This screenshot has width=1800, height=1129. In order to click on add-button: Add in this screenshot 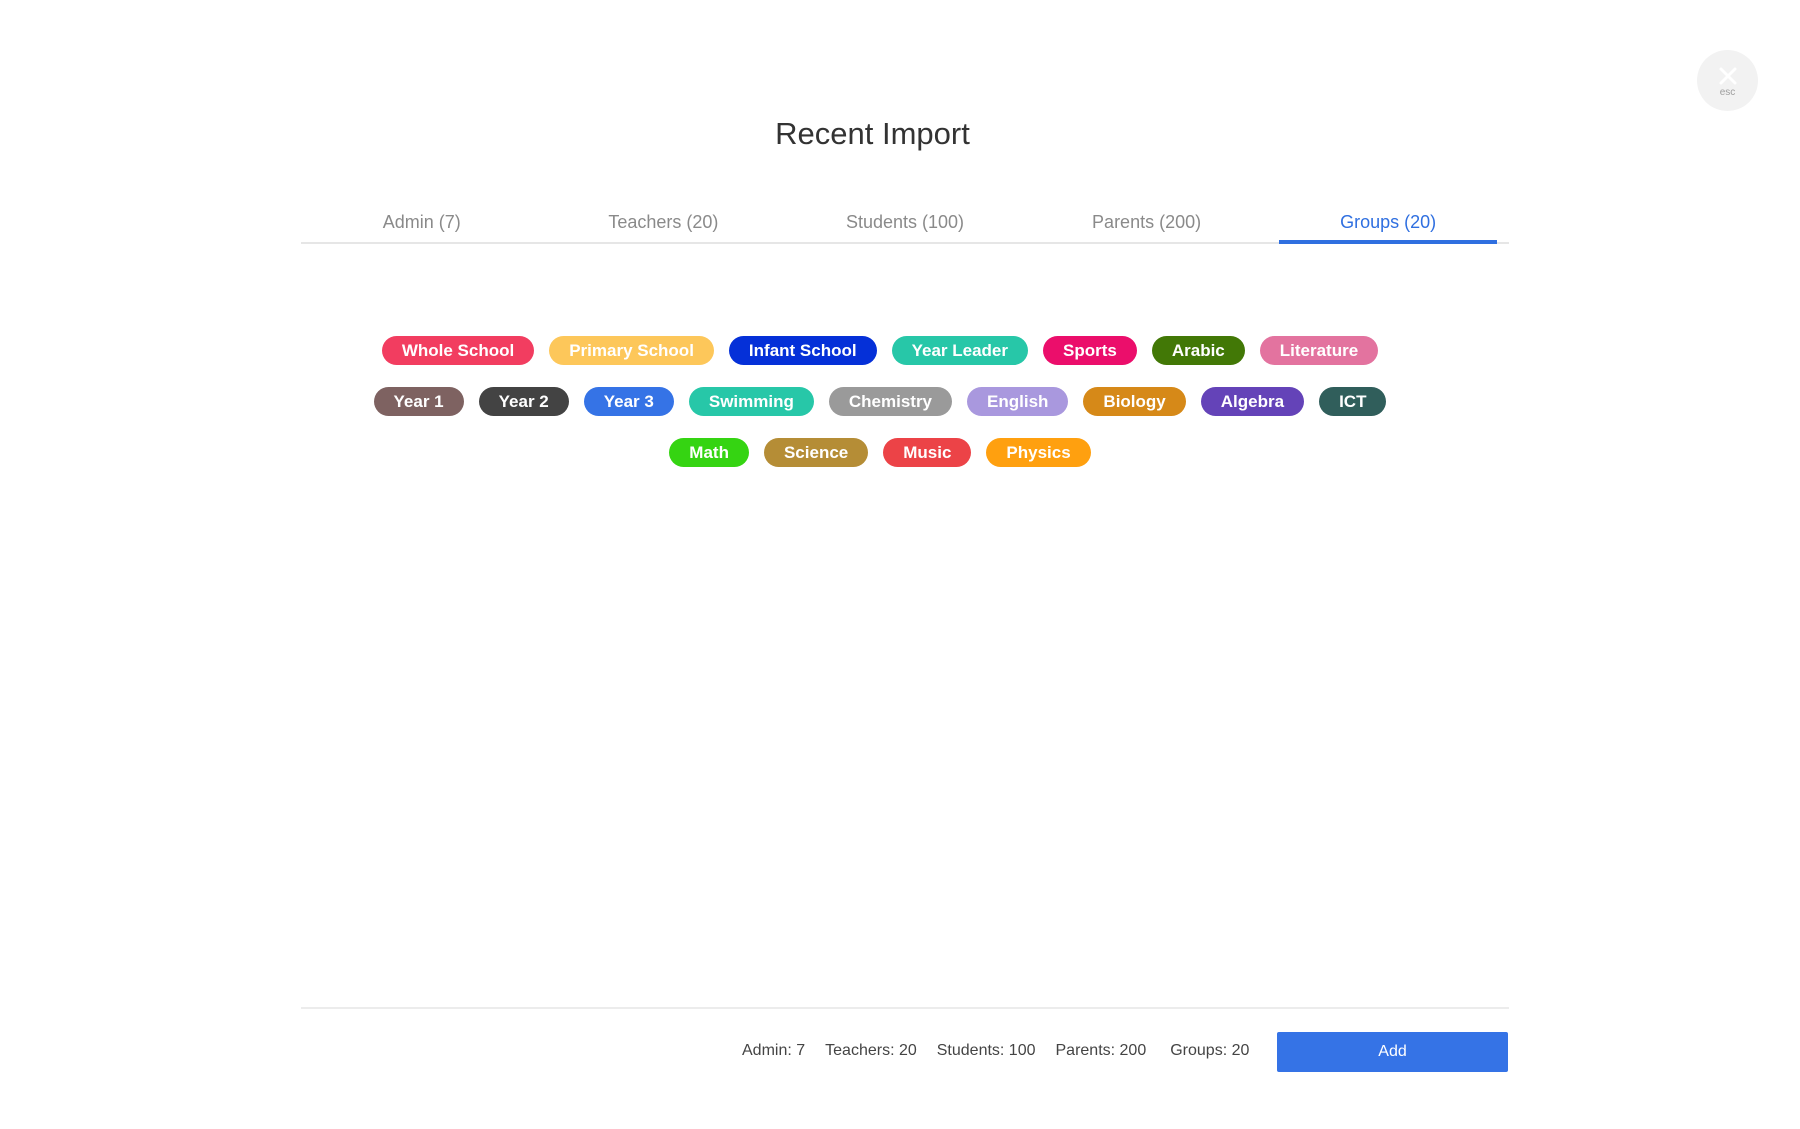, I will do `click(1392, 1052)`.